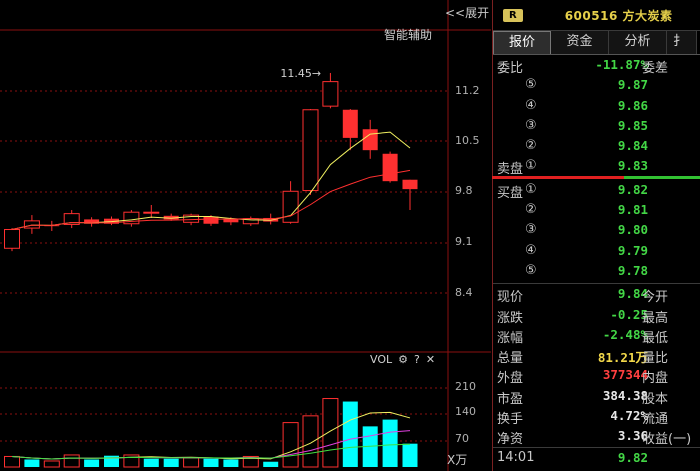 This screenshot has width=700, height=471. Describe the element at coordinates (430, 359) in the screenshot. I see `close-icon: ✕` at that location.